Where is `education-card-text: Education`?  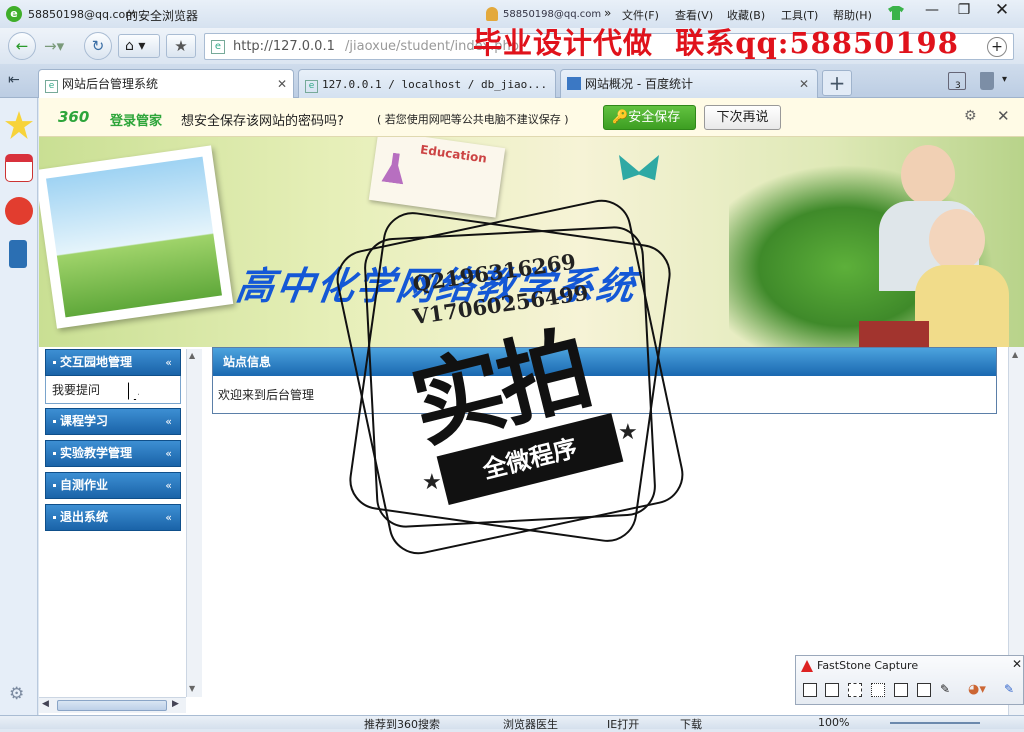 education-card-text: Education is located at coordinates (453, 154).